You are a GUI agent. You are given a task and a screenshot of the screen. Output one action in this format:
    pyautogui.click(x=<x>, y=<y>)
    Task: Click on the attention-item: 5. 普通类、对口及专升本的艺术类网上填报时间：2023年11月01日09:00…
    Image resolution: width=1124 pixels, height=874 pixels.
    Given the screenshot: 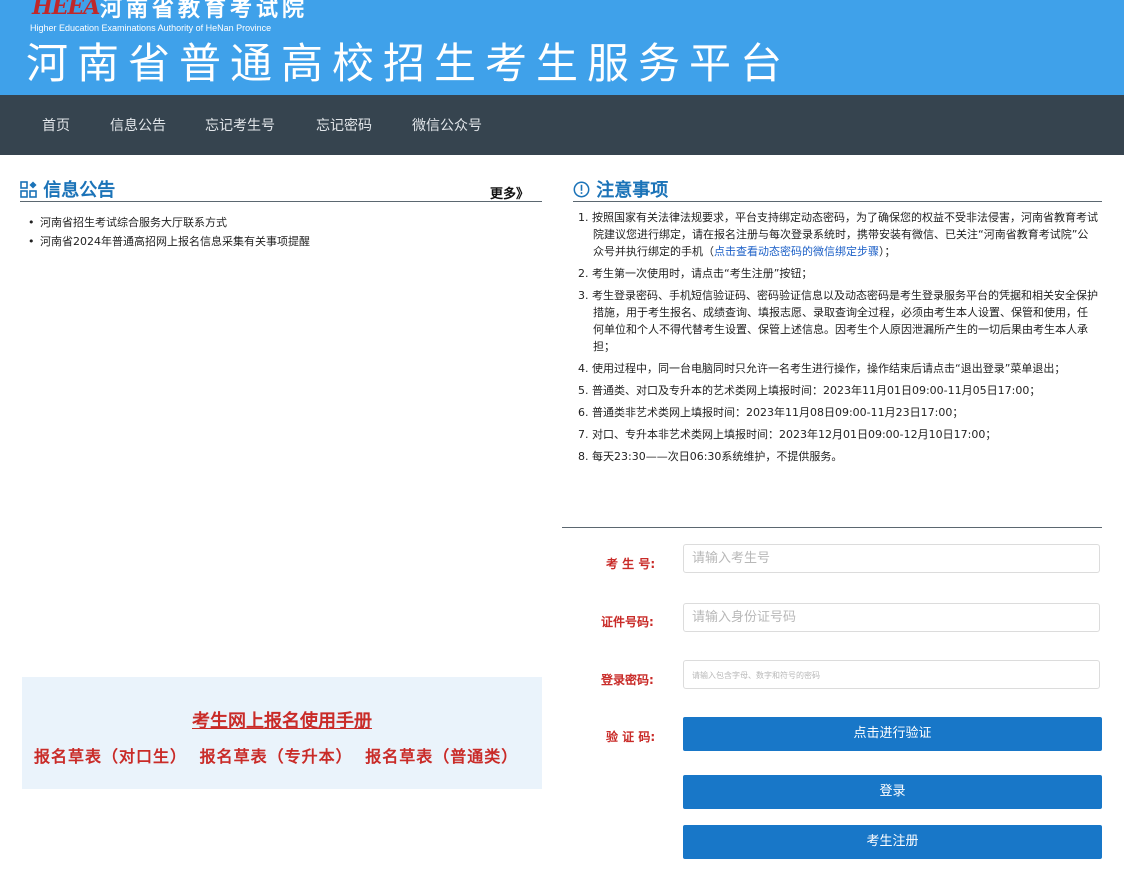 What is the action you would take?
    pyautogui.click(x=809, y=390)
    